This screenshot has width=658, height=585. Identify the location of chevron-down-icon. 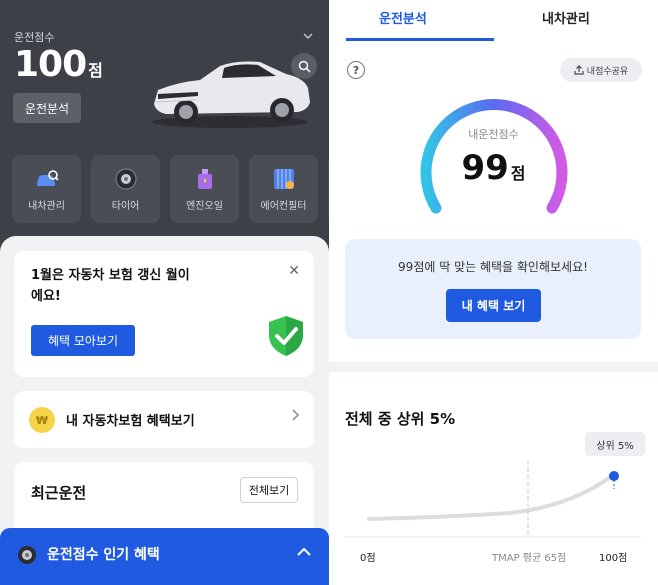
(308, 37).